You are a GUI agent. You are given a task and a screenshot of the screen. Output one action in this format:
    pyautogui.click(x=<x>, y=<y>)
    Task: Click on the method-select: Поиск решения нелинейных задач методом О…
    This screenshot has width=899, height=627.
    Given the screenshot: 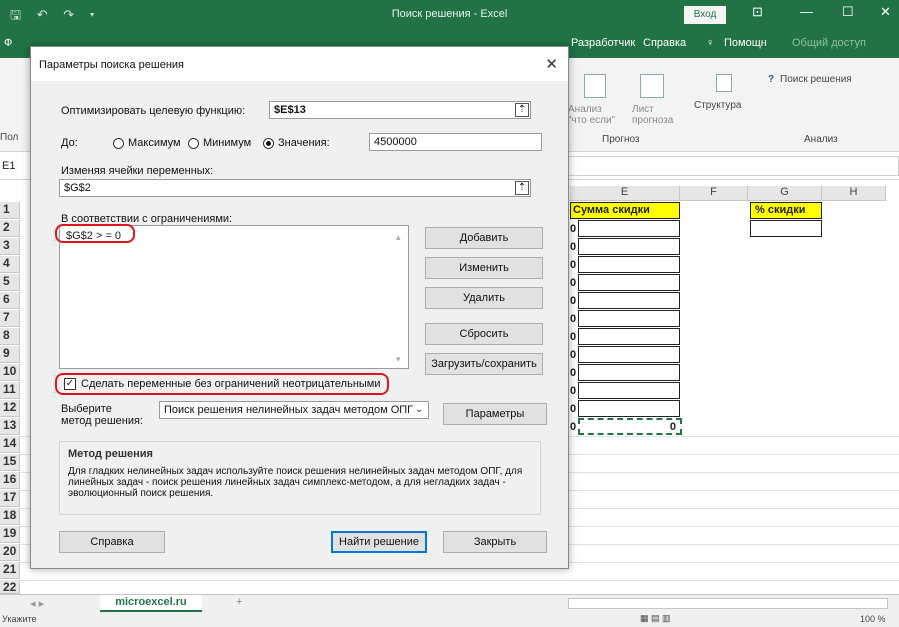 What is the action you would take?
    pyautogui.click(x=294, y=410)
    